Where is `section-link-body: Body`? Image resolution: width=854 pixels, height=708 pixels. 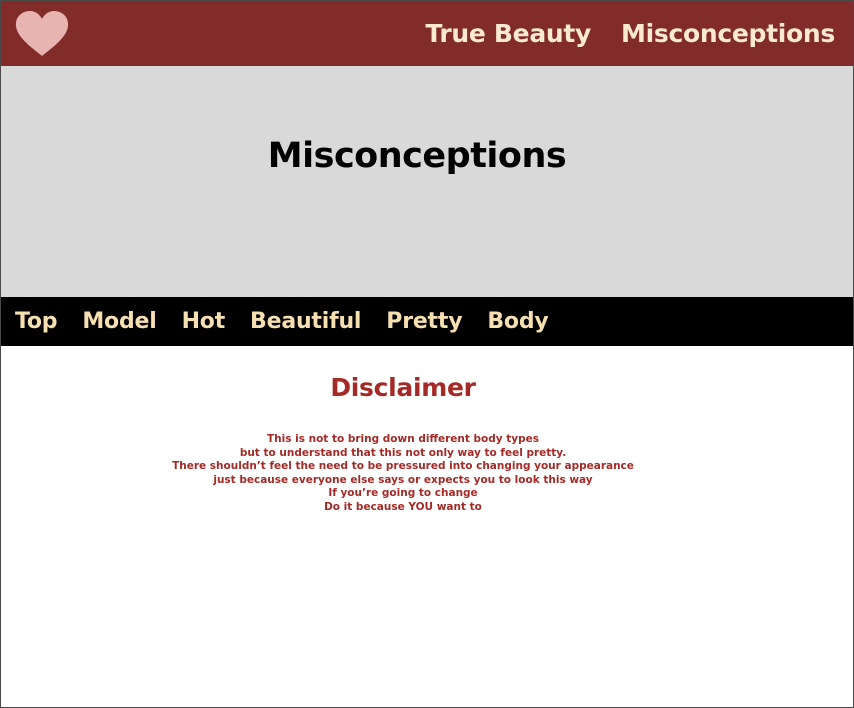 section-link-body: Body is located at coordinates (517, 321).